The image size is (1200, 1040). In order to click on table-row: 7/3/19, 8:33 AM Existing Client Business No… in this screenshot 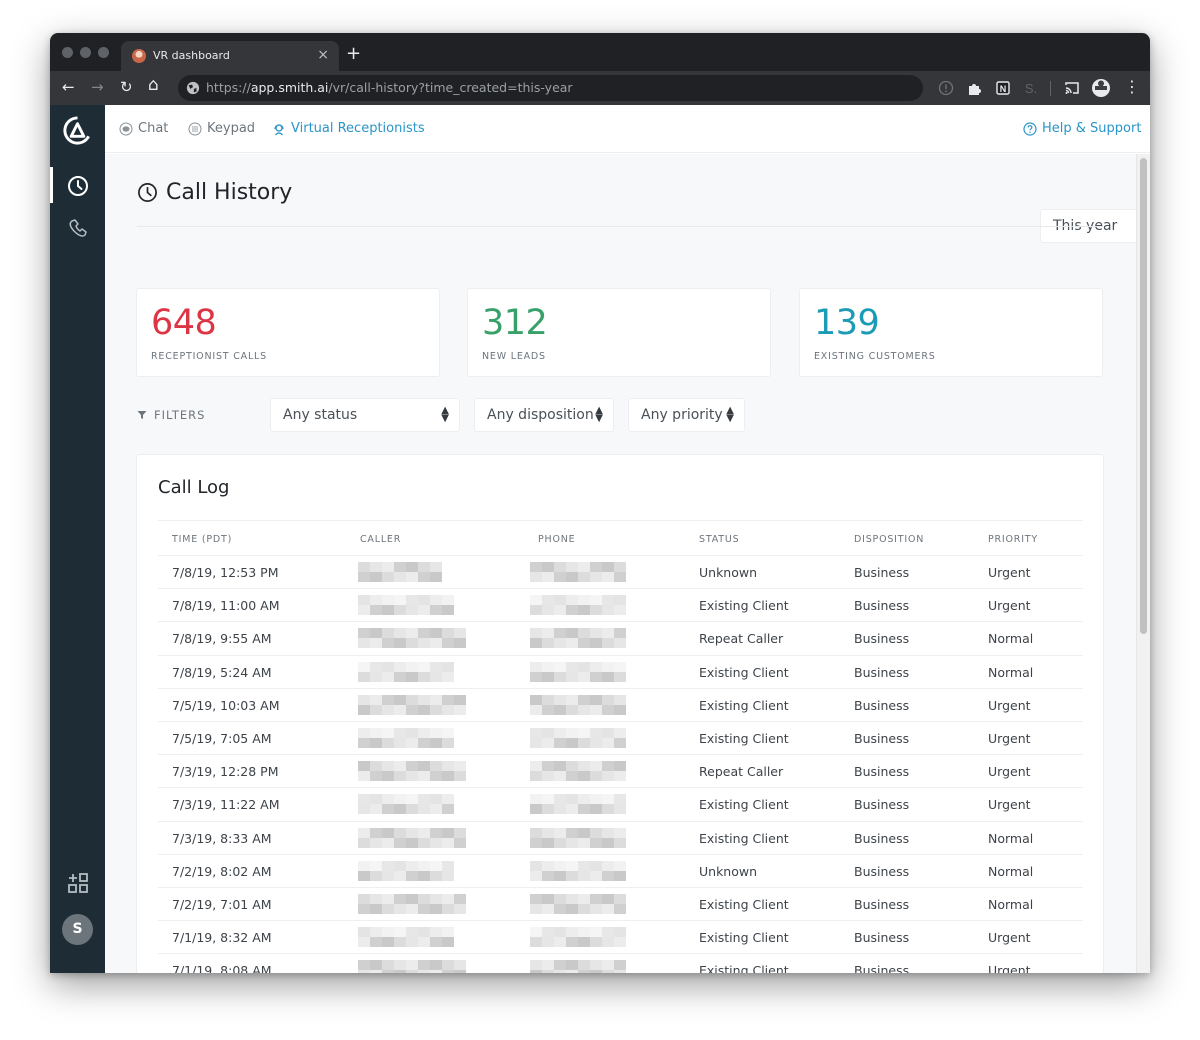, I will do `click(620, 838)`.